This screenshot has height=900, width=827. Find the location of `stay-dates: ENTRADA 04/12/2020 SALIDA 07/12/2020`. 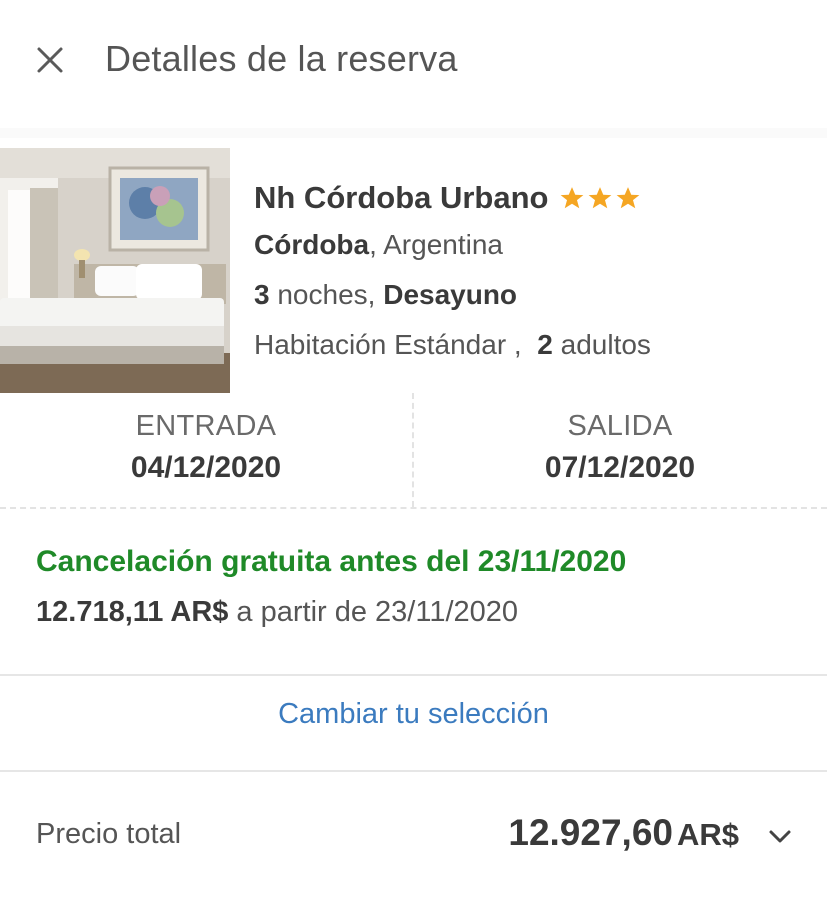

stay-dates: ENTRADA 04/12/2020 SALIDA 07/12/2020 is located at coordinates (413, 451).